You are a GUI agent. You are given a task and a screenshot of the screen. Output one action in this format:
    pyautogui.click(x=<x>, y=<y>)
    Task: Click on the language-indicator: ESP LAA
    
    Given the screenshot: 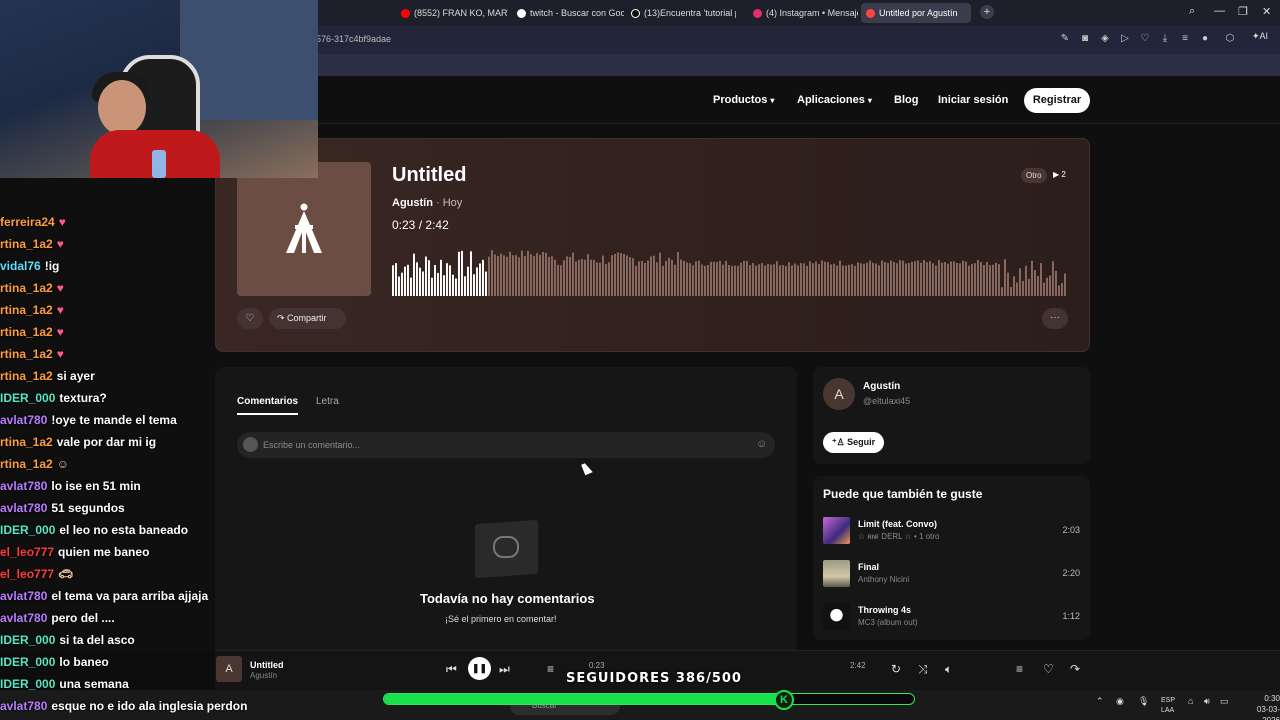 What is the action you would take?
    pyautogui.click(x=1168, y=706)
    